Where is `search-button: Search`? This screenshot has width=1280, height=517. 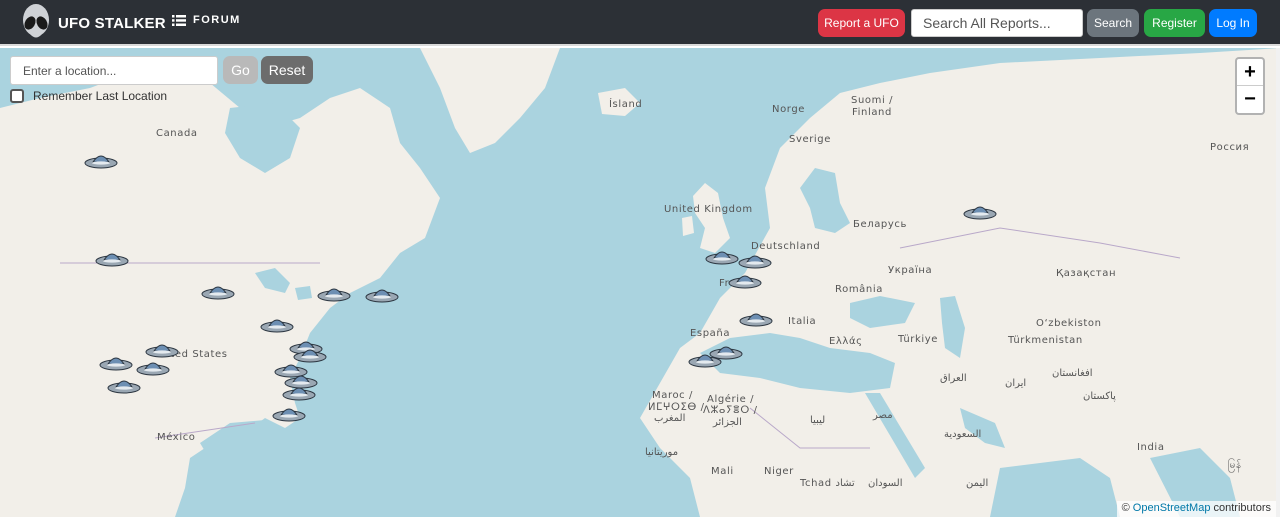
search-button: Search is located at coordinates (1113, 23).